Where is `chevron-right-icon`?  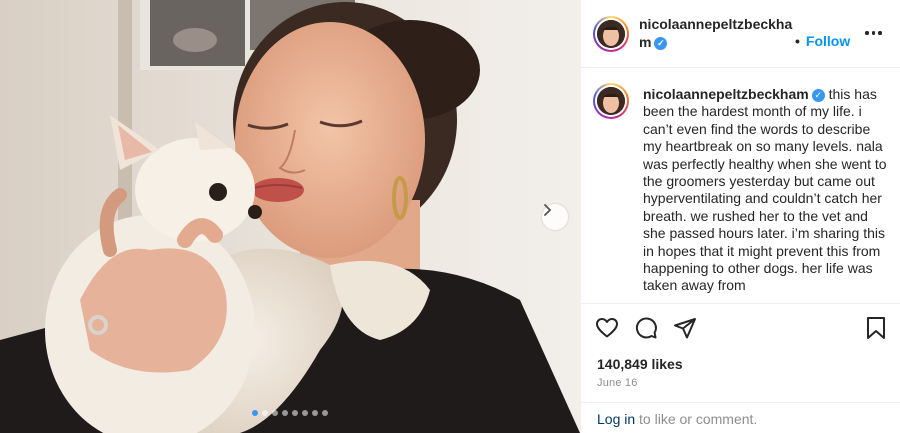
chevron-right-icon is located at coordinates (548, 210).